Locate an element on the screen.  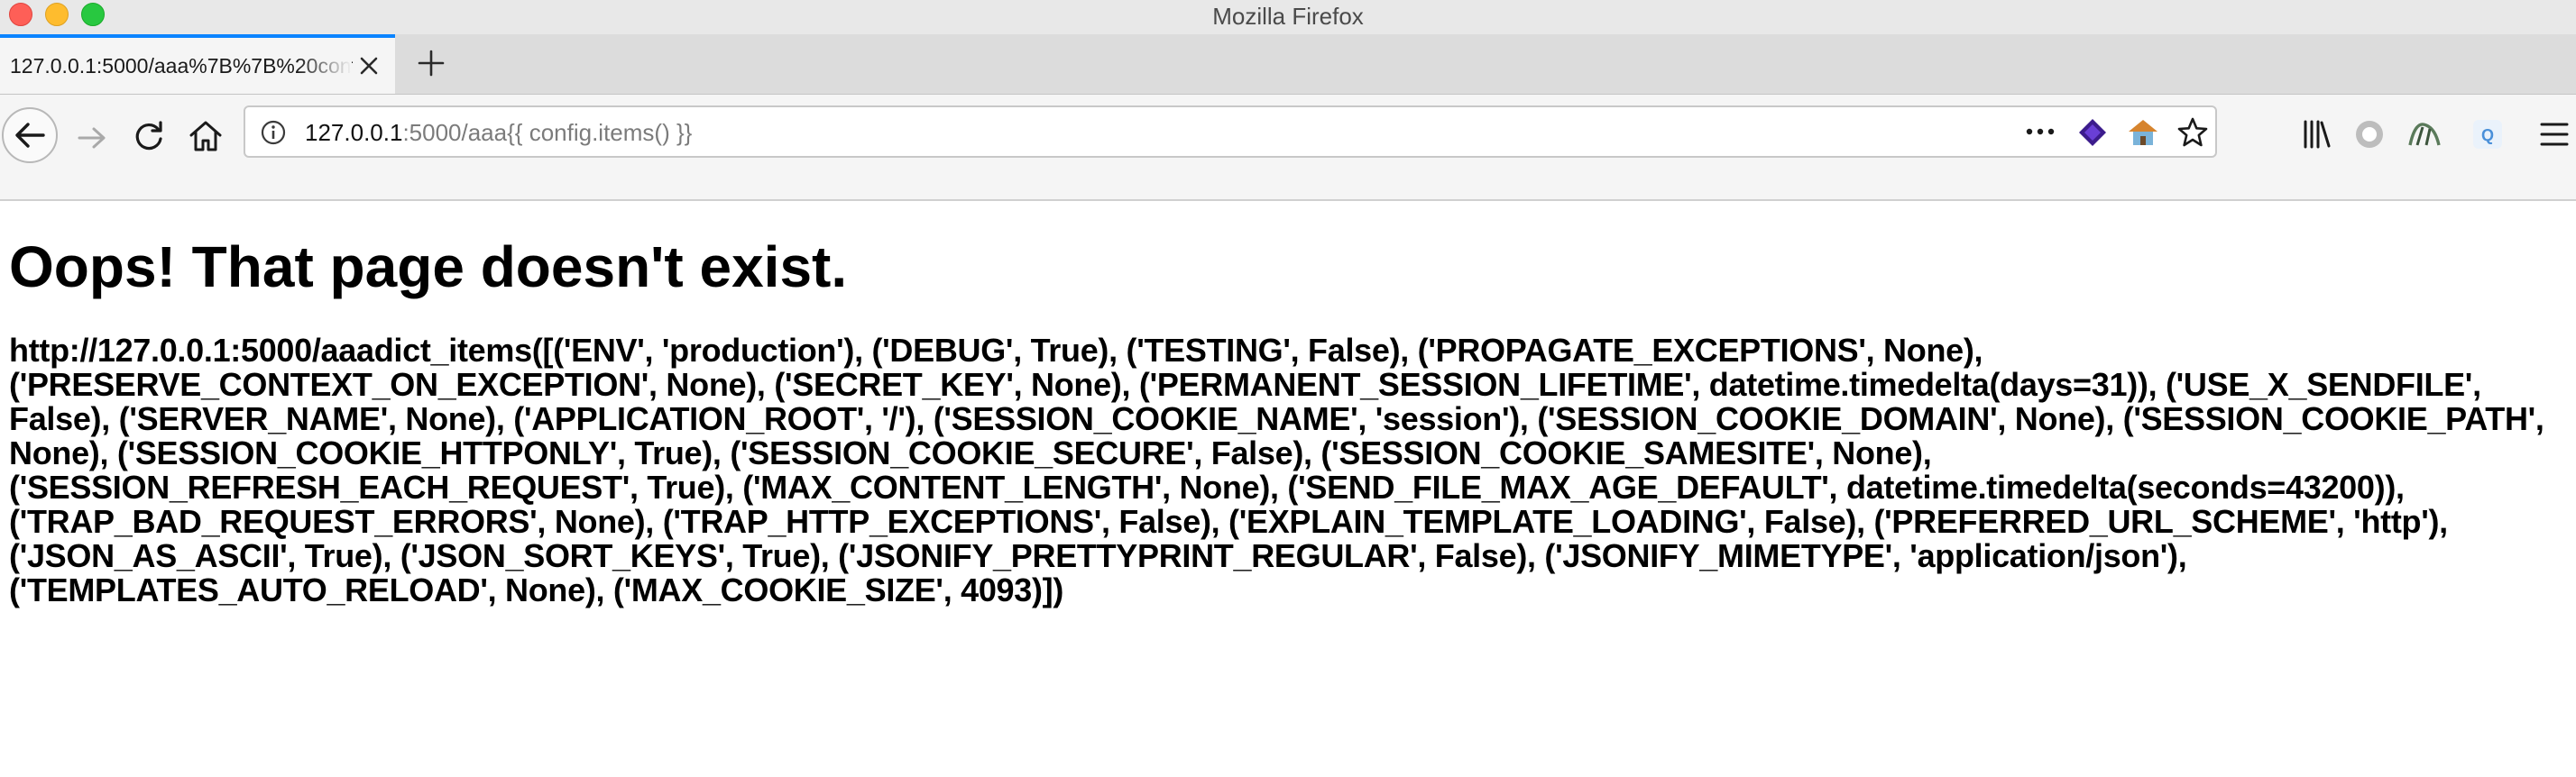
svg-text: Q is located at coordinates (2488, 135).